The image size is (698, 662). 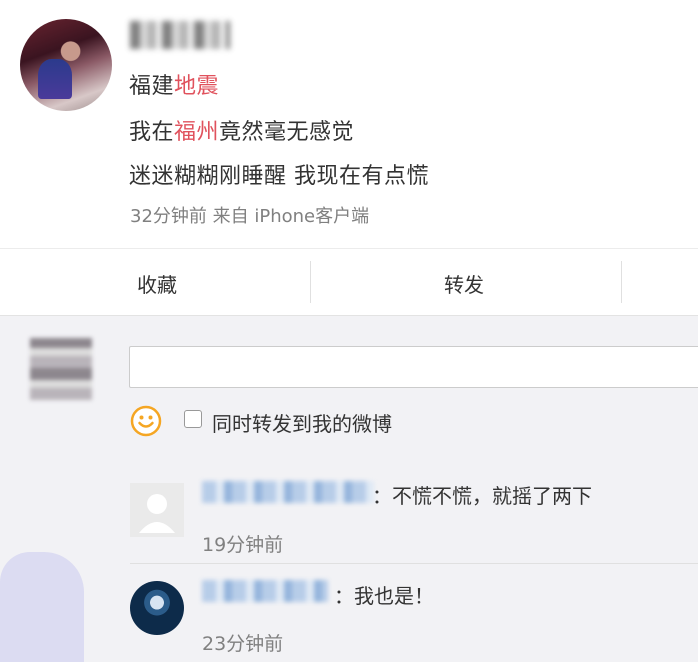 I want to click on post-text: 我在, so click(x=152, y=132).